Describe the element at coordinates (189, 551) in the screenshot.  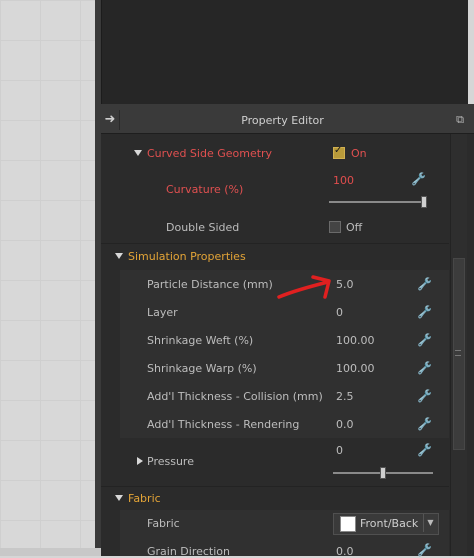
I see `grain-direction-label: Grain Direction` at that location.